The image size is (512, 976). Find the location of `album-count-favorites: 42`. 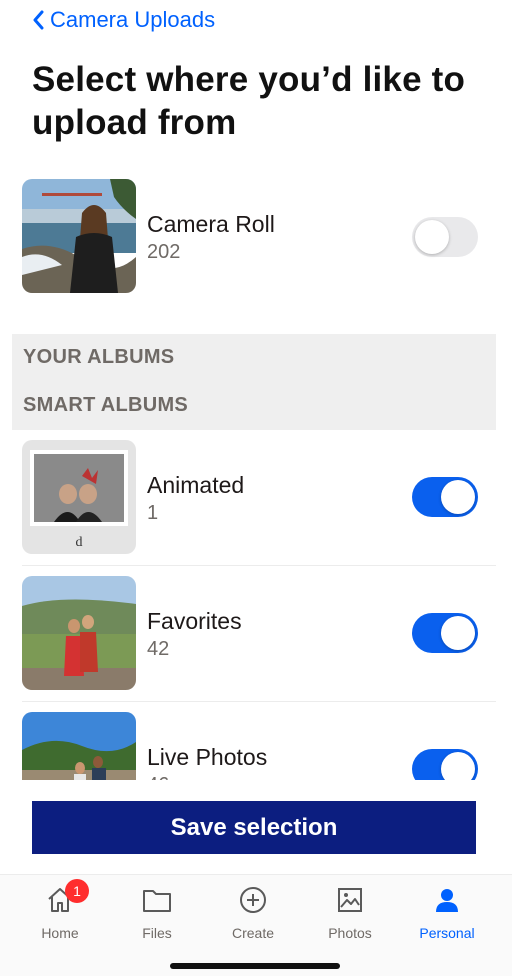

album-count-favorites: 42 is located at coordinates (158, 649).